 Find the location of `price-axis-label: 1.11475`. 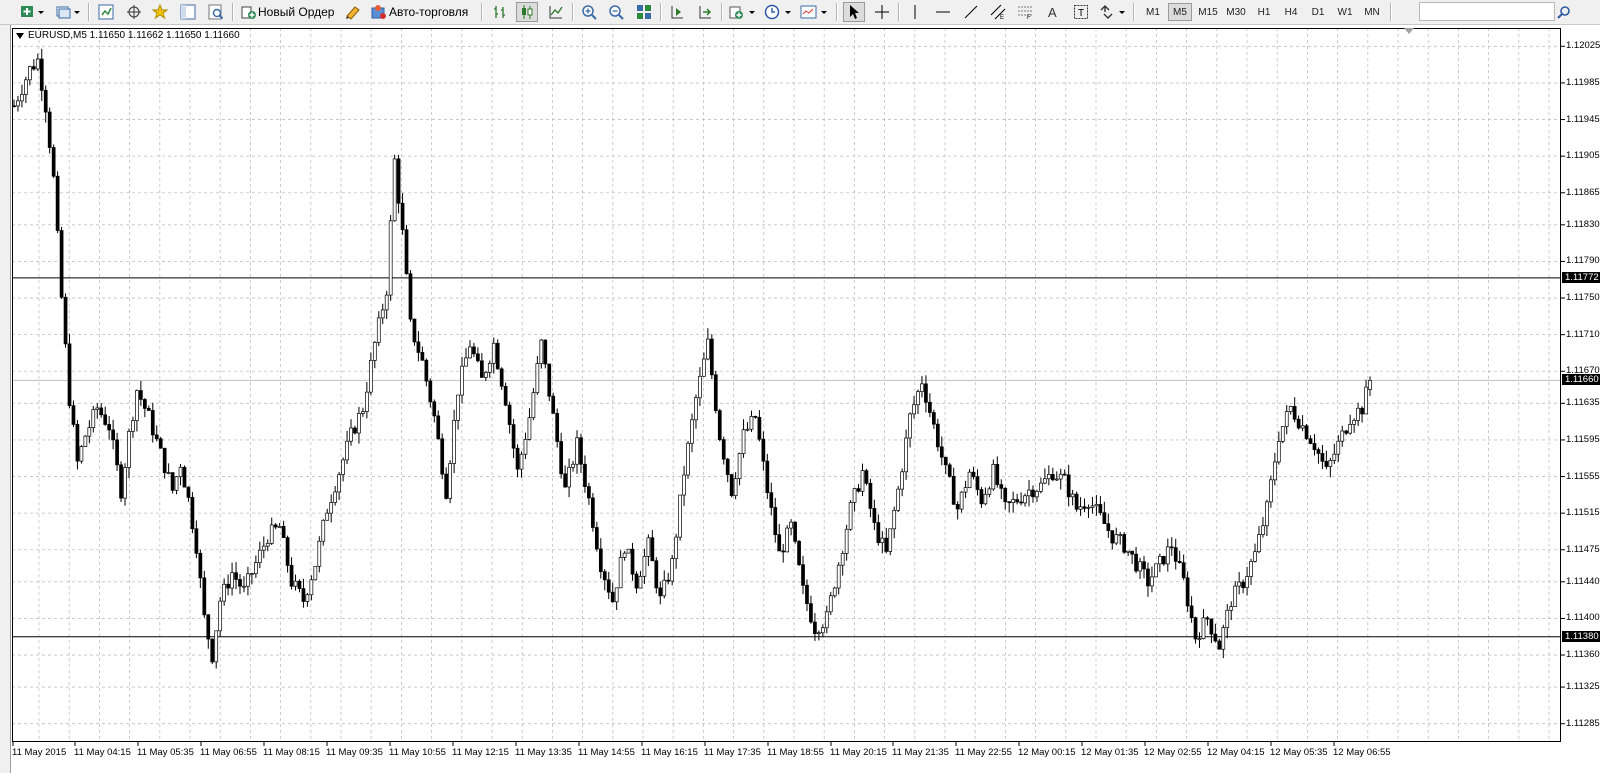

price-axis-label: 1.11475 is located at coordinates (1583, 549).